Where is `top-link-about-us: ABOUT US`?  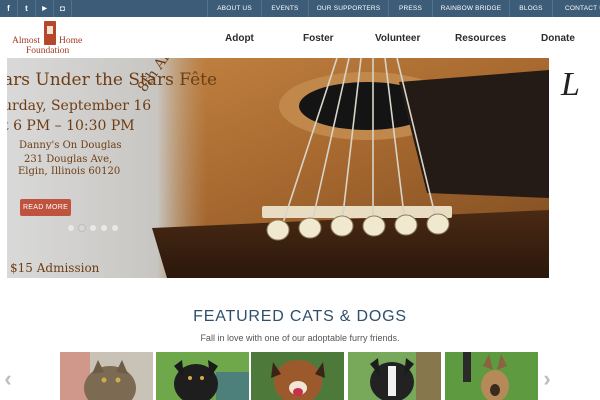
top-link-about-us: ABOUT US is located at coordinates (234, 8).